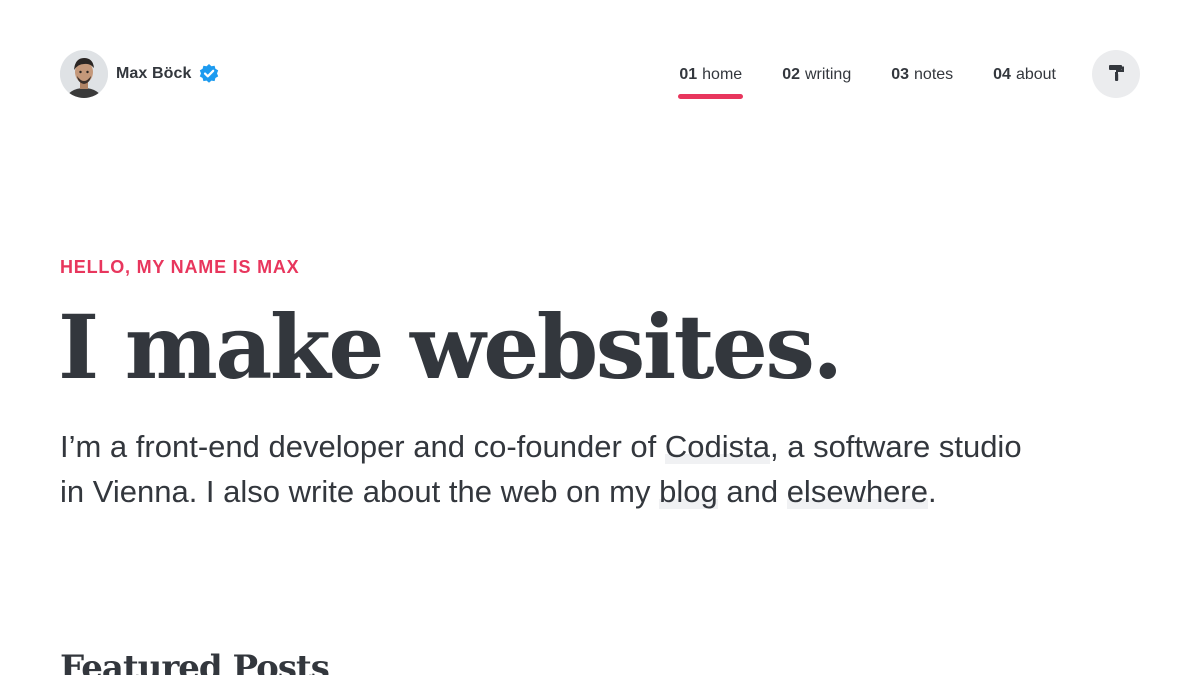 This screenshot has height=675, width=1200. Describe the element at coordinates (84, 74) in the screenshot. I see `avatar` at that location.